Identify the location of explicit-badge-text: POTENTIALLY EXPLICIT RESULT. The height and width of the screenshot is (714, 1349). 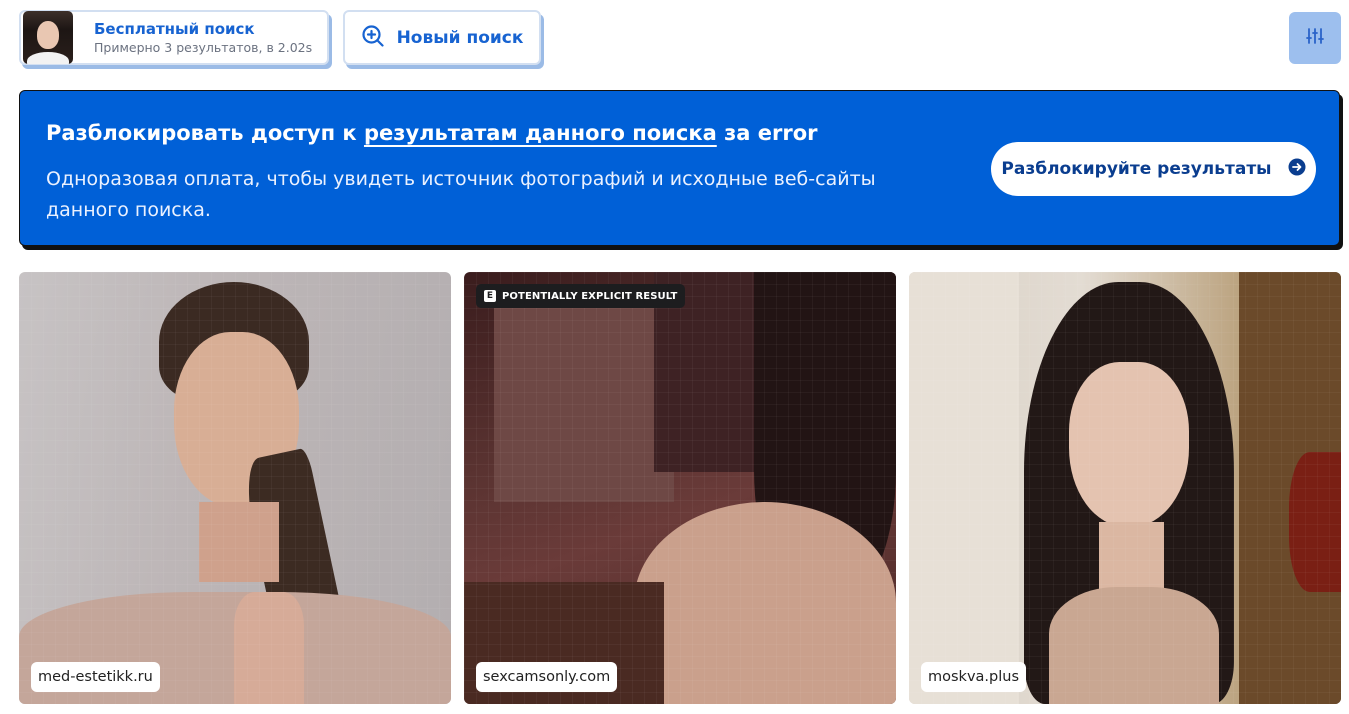
(590, 296).